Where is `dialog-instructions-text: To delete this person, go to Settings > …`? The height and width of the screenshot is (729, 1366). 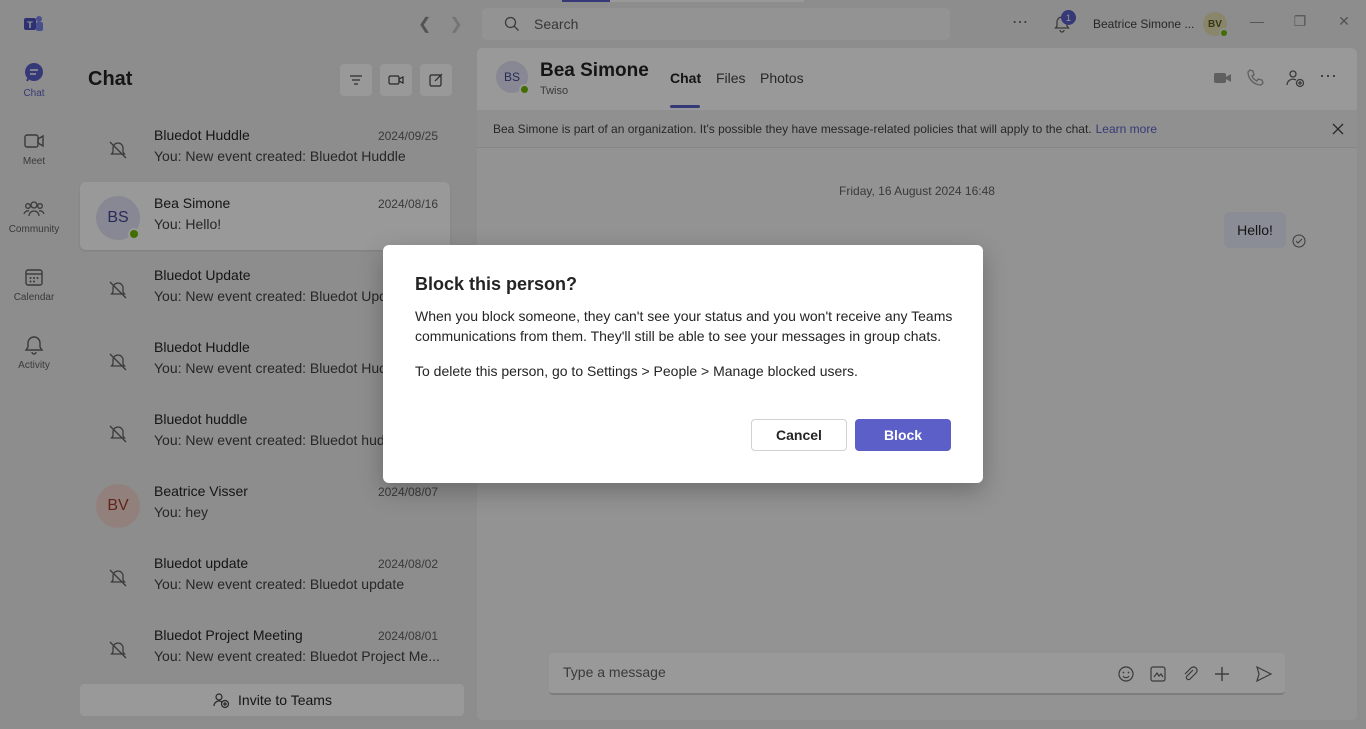
dialog-instructions-text: To delete this person, go to Settings > … is located at coordinates (636, 371).